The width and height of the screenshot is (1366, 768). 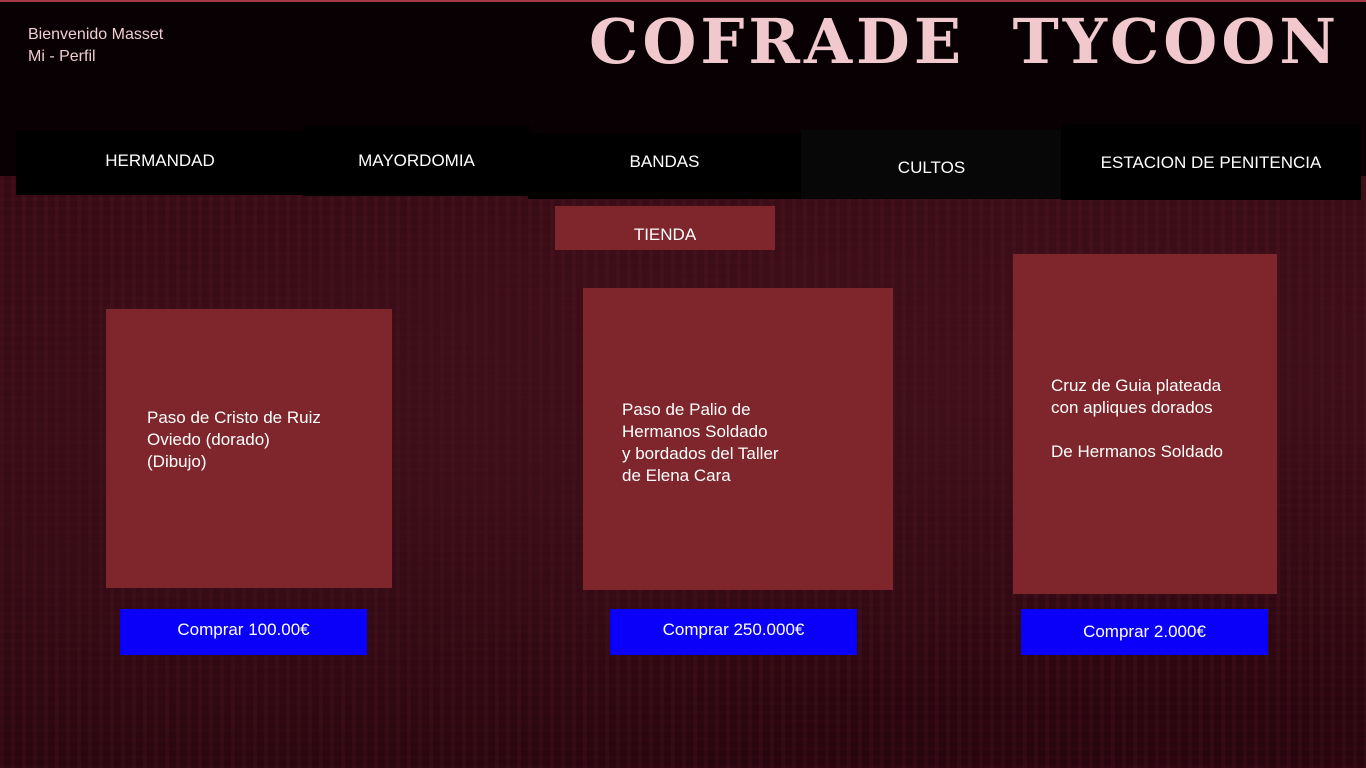 I want to click on nav-item-label: BANDAS, so click(x=664, y=161).